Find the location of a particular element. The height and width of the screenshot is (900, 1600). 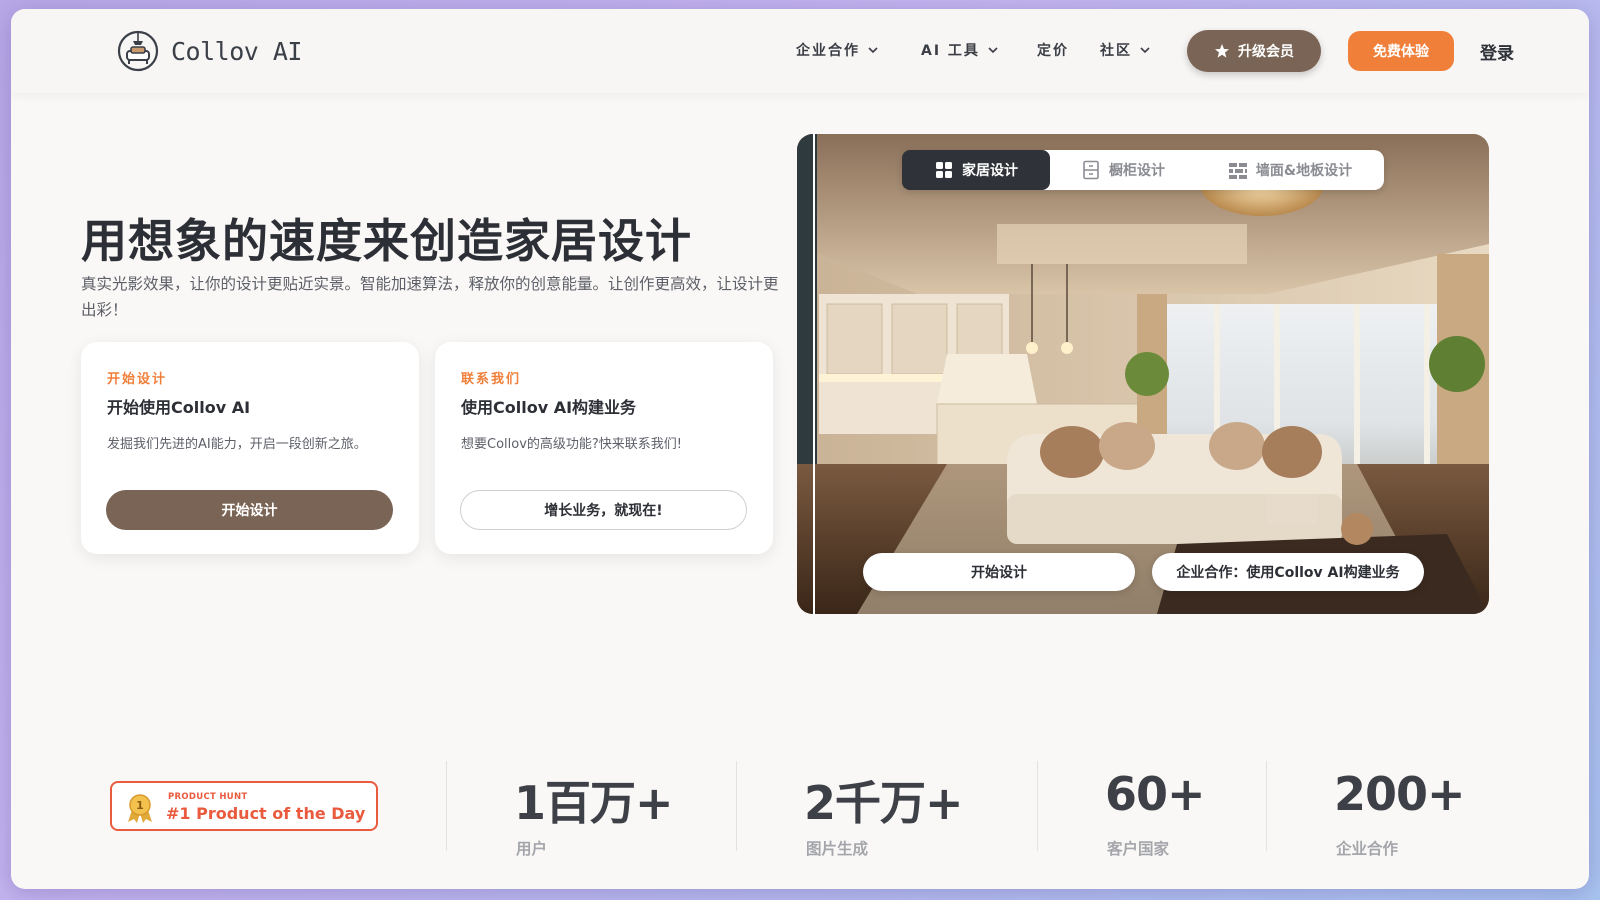

nav-pricing: 定价 is located at coordinates (1053, 50).